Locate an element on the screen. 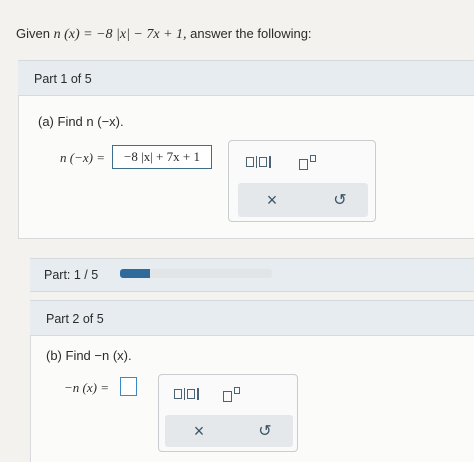 This screenshot has width=474, height=462. progress-bar is located at coordinates (196, 273).